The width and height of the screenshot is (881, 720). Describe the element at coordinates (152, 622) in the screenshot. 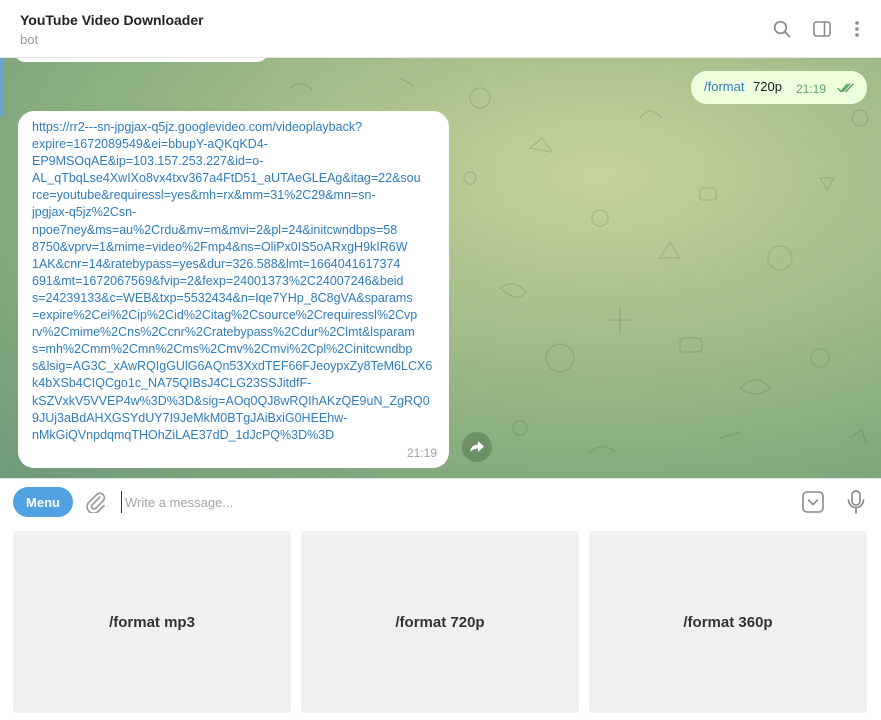

I see `keyboard-button-format-mp3: /format mp3` at that location.